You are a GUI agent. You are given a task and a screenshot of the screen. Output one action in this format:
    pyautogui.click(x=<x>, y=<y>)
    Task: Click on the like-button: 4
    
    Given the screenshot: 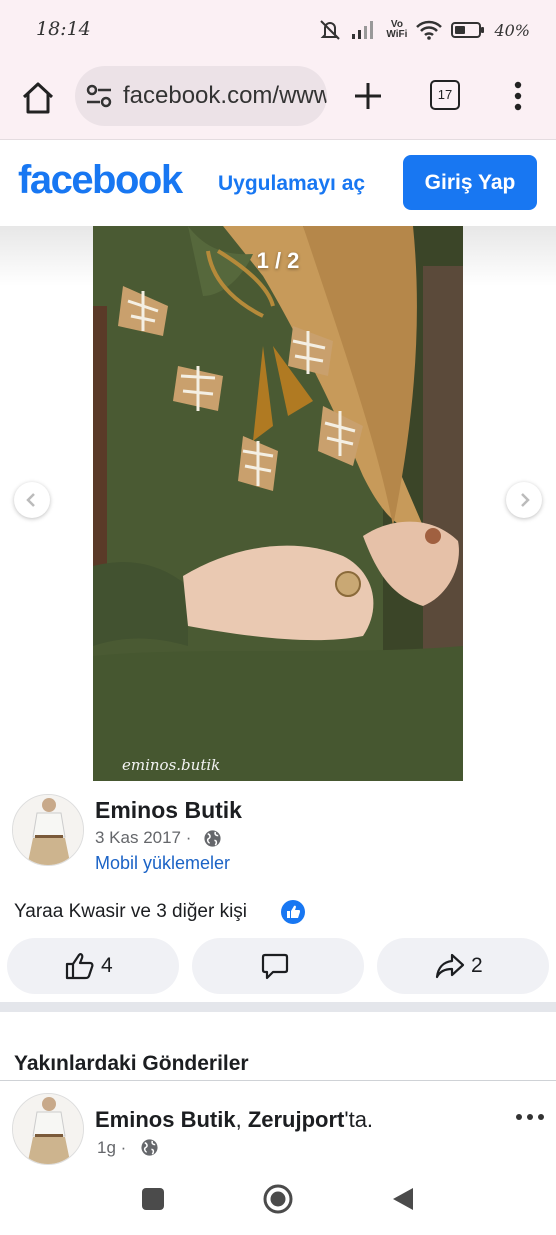 What is the action you would take?
    pyautogui.click(x=93, y=966)
    